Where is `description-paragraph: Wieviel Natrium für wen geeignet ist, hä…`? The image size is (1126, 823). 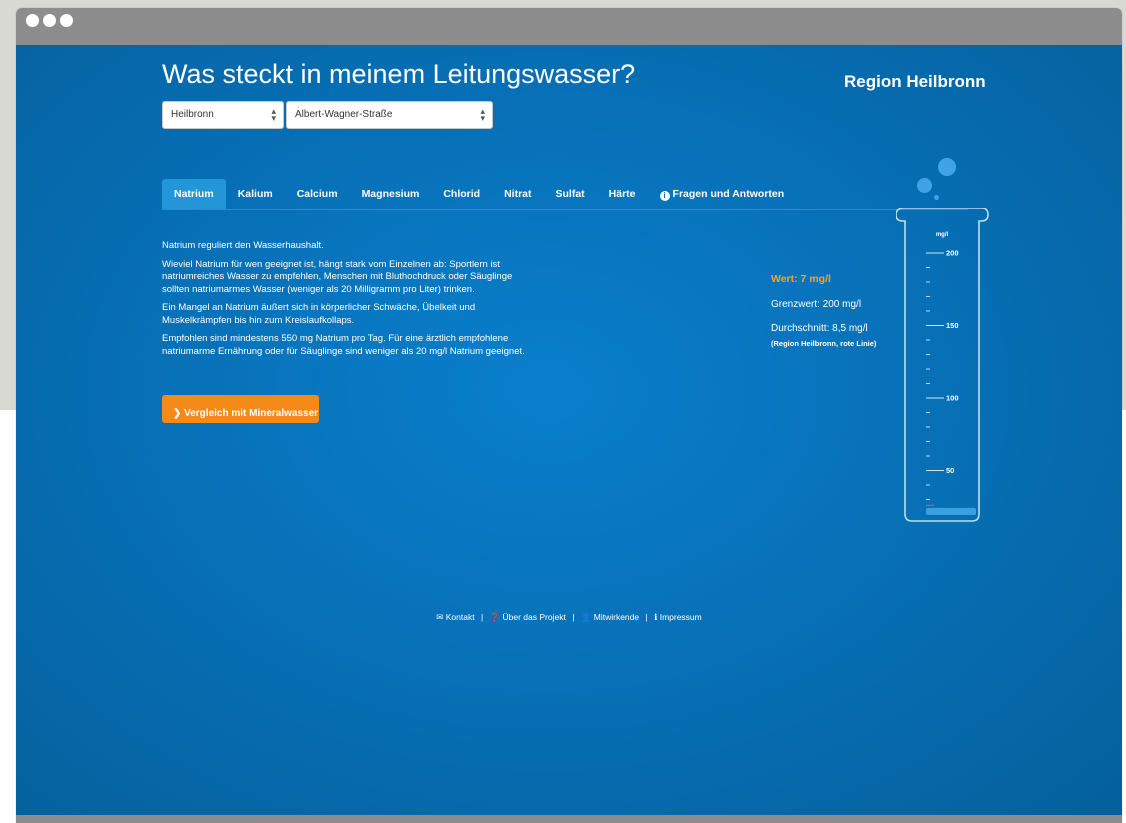
description-paragraph: Wieviel Natrium für wen geeignet ist, hä… is located at coordinates (337, 276).